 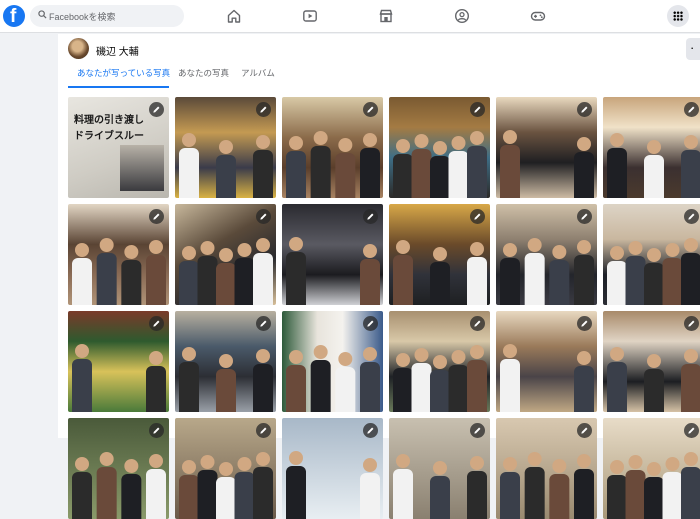 What do you see at coordinates (142, 168) in the screenshot?
I see `newspaper-photo` at bounding box center [142, 168].